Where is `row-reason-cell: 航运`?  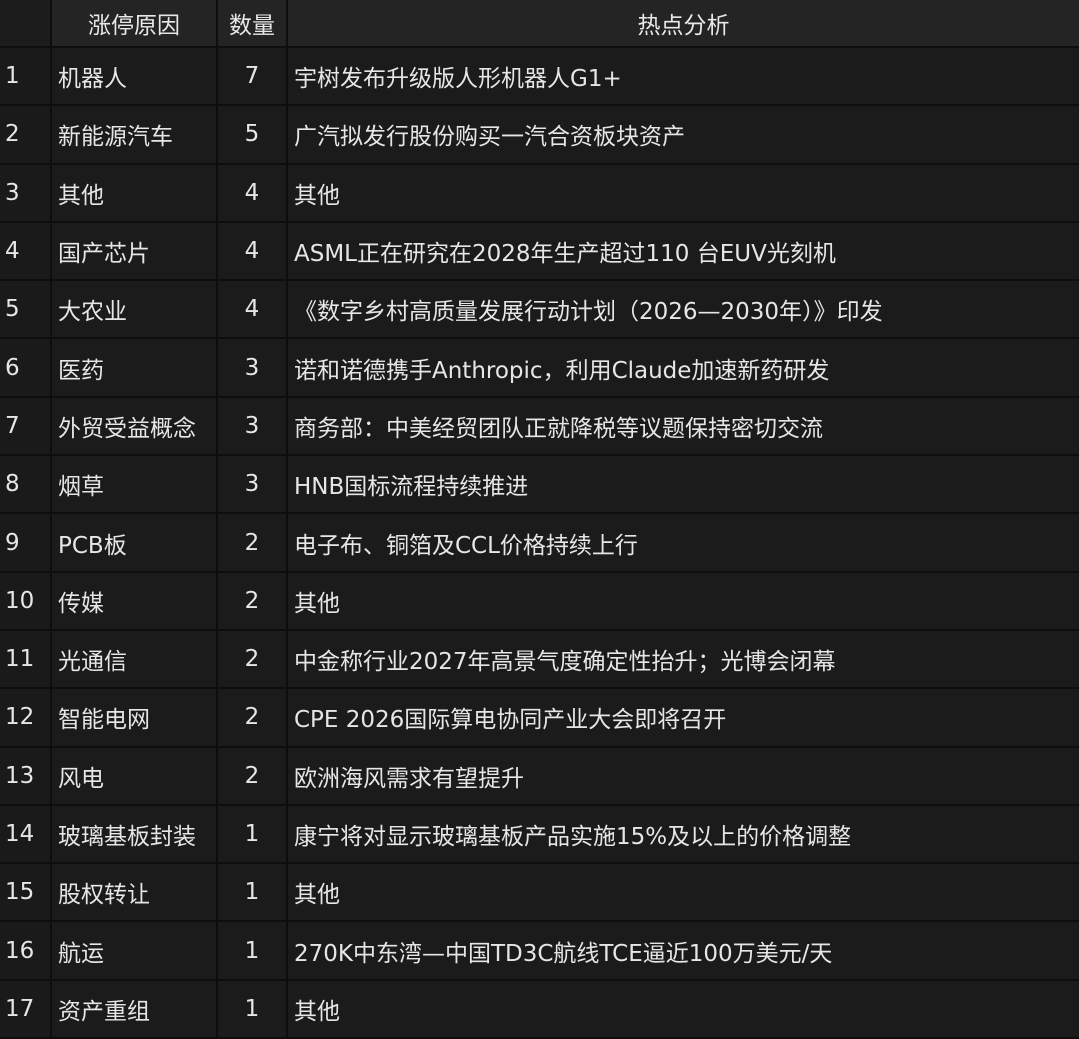
row-reason-cell: 航运 is located at coordinates (135, 950).